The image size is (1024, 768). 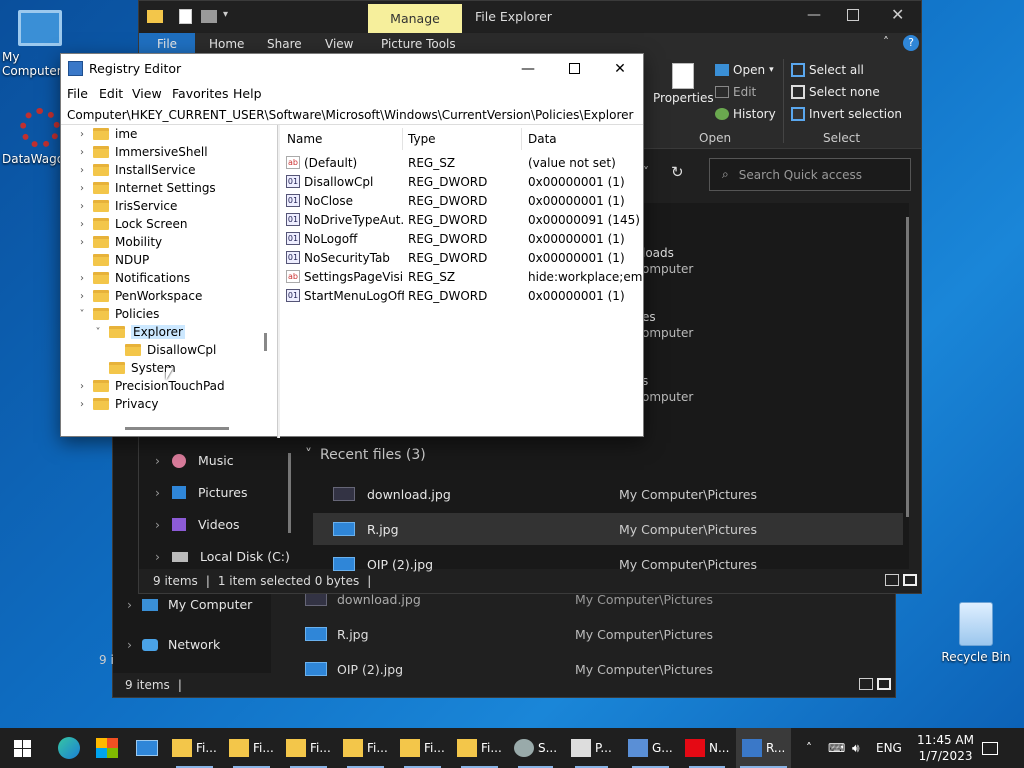 I want to click on help-icon: ?, so click(x=911, y=43).